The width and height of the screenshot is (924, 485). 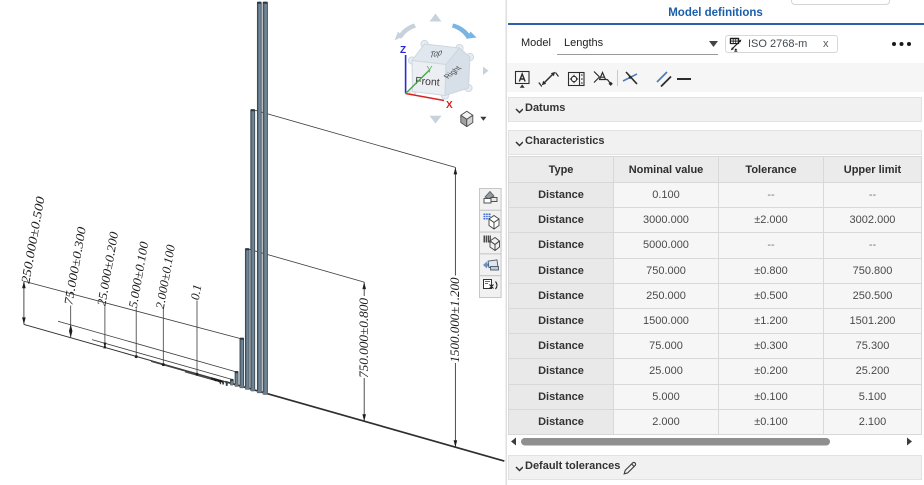 I want to click on svg-text: 2.000±0.100, so click(x=165, y=276).